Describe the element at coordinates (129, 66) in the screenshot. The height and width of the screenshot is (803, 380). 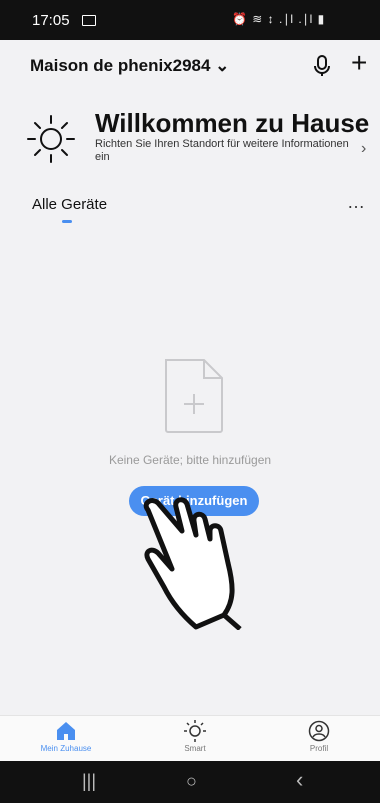
I see `home-selector: Maison de phenix2984 ⌄` at that location.